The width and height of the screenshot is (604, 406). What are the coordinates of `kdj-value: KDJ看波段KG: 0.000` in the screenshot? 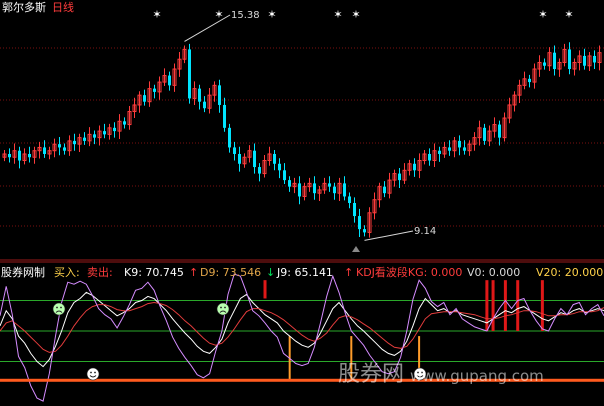 It's located at (409, 272).